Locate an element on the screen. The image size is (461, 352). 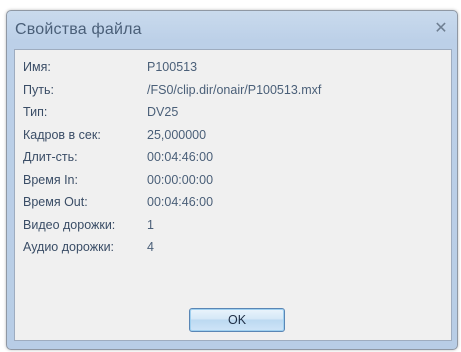
property-label: Длит-сть: is located at coordinates (50, 157).